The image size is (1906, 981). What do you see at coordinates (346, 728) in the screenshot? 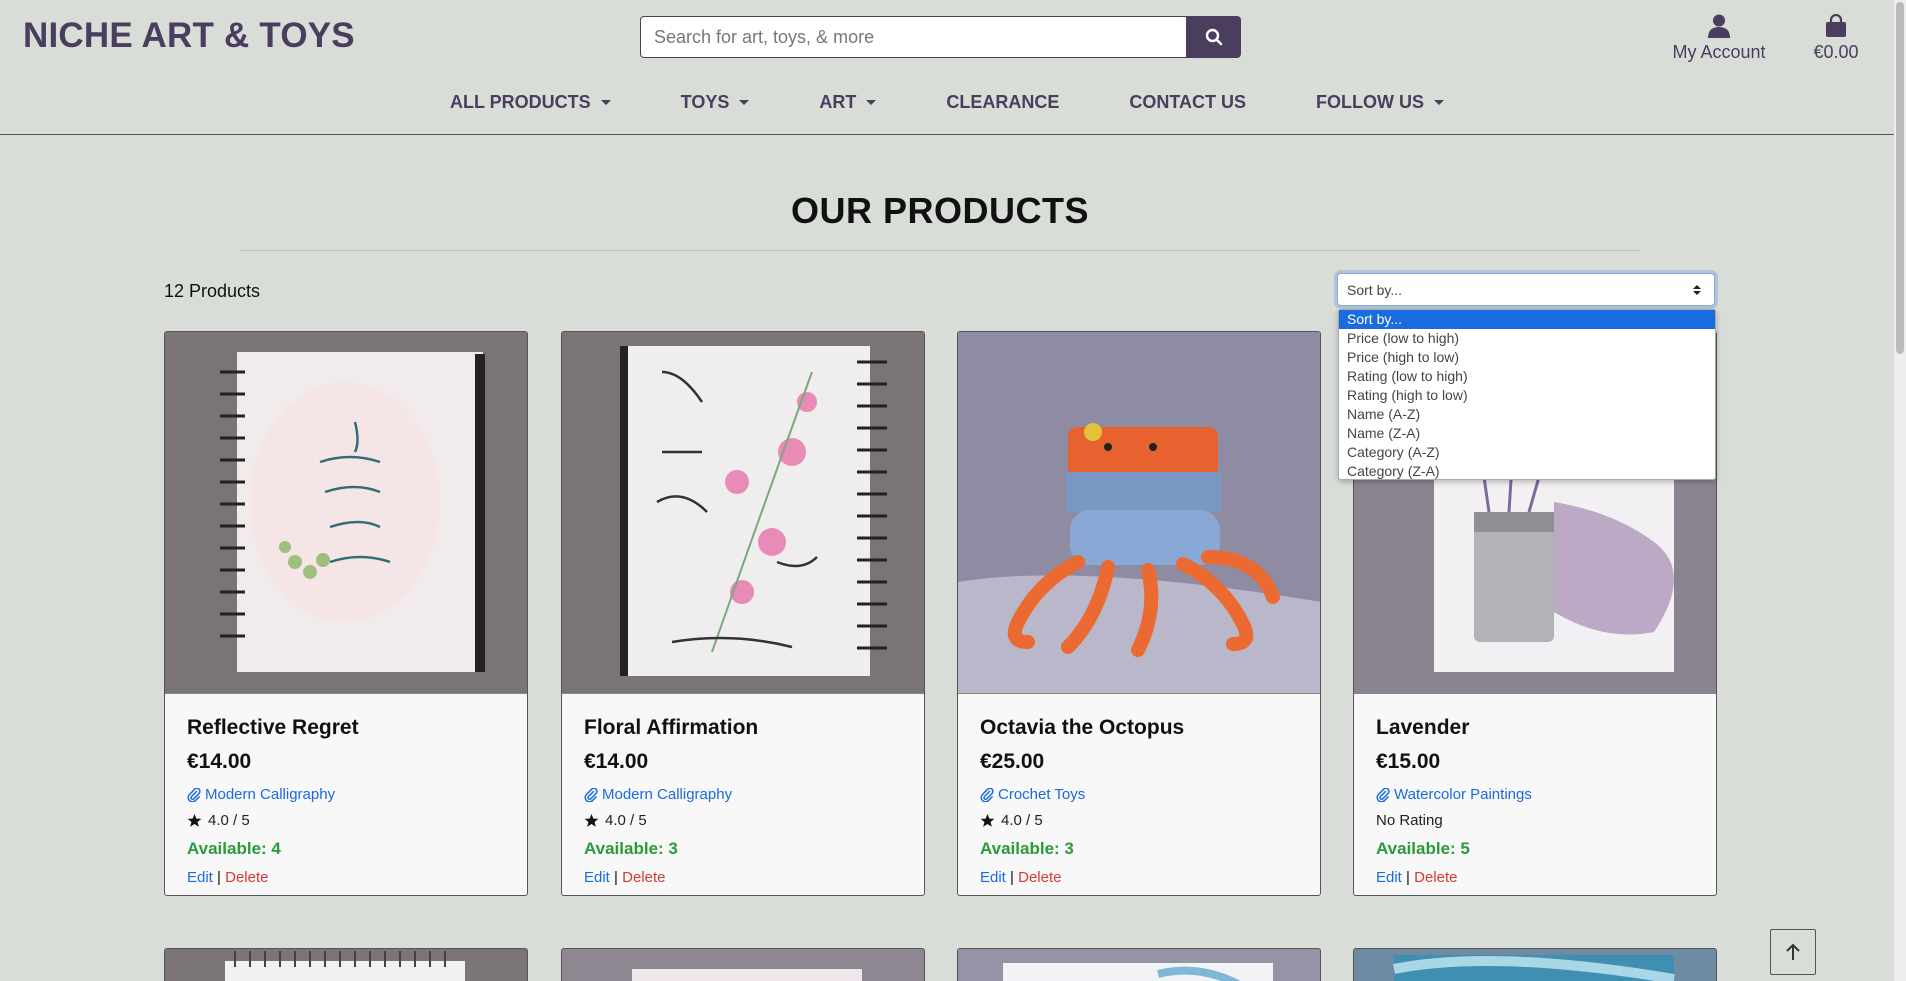
I see `product-name: Reflective Regret` at bounding box center [346, 728].